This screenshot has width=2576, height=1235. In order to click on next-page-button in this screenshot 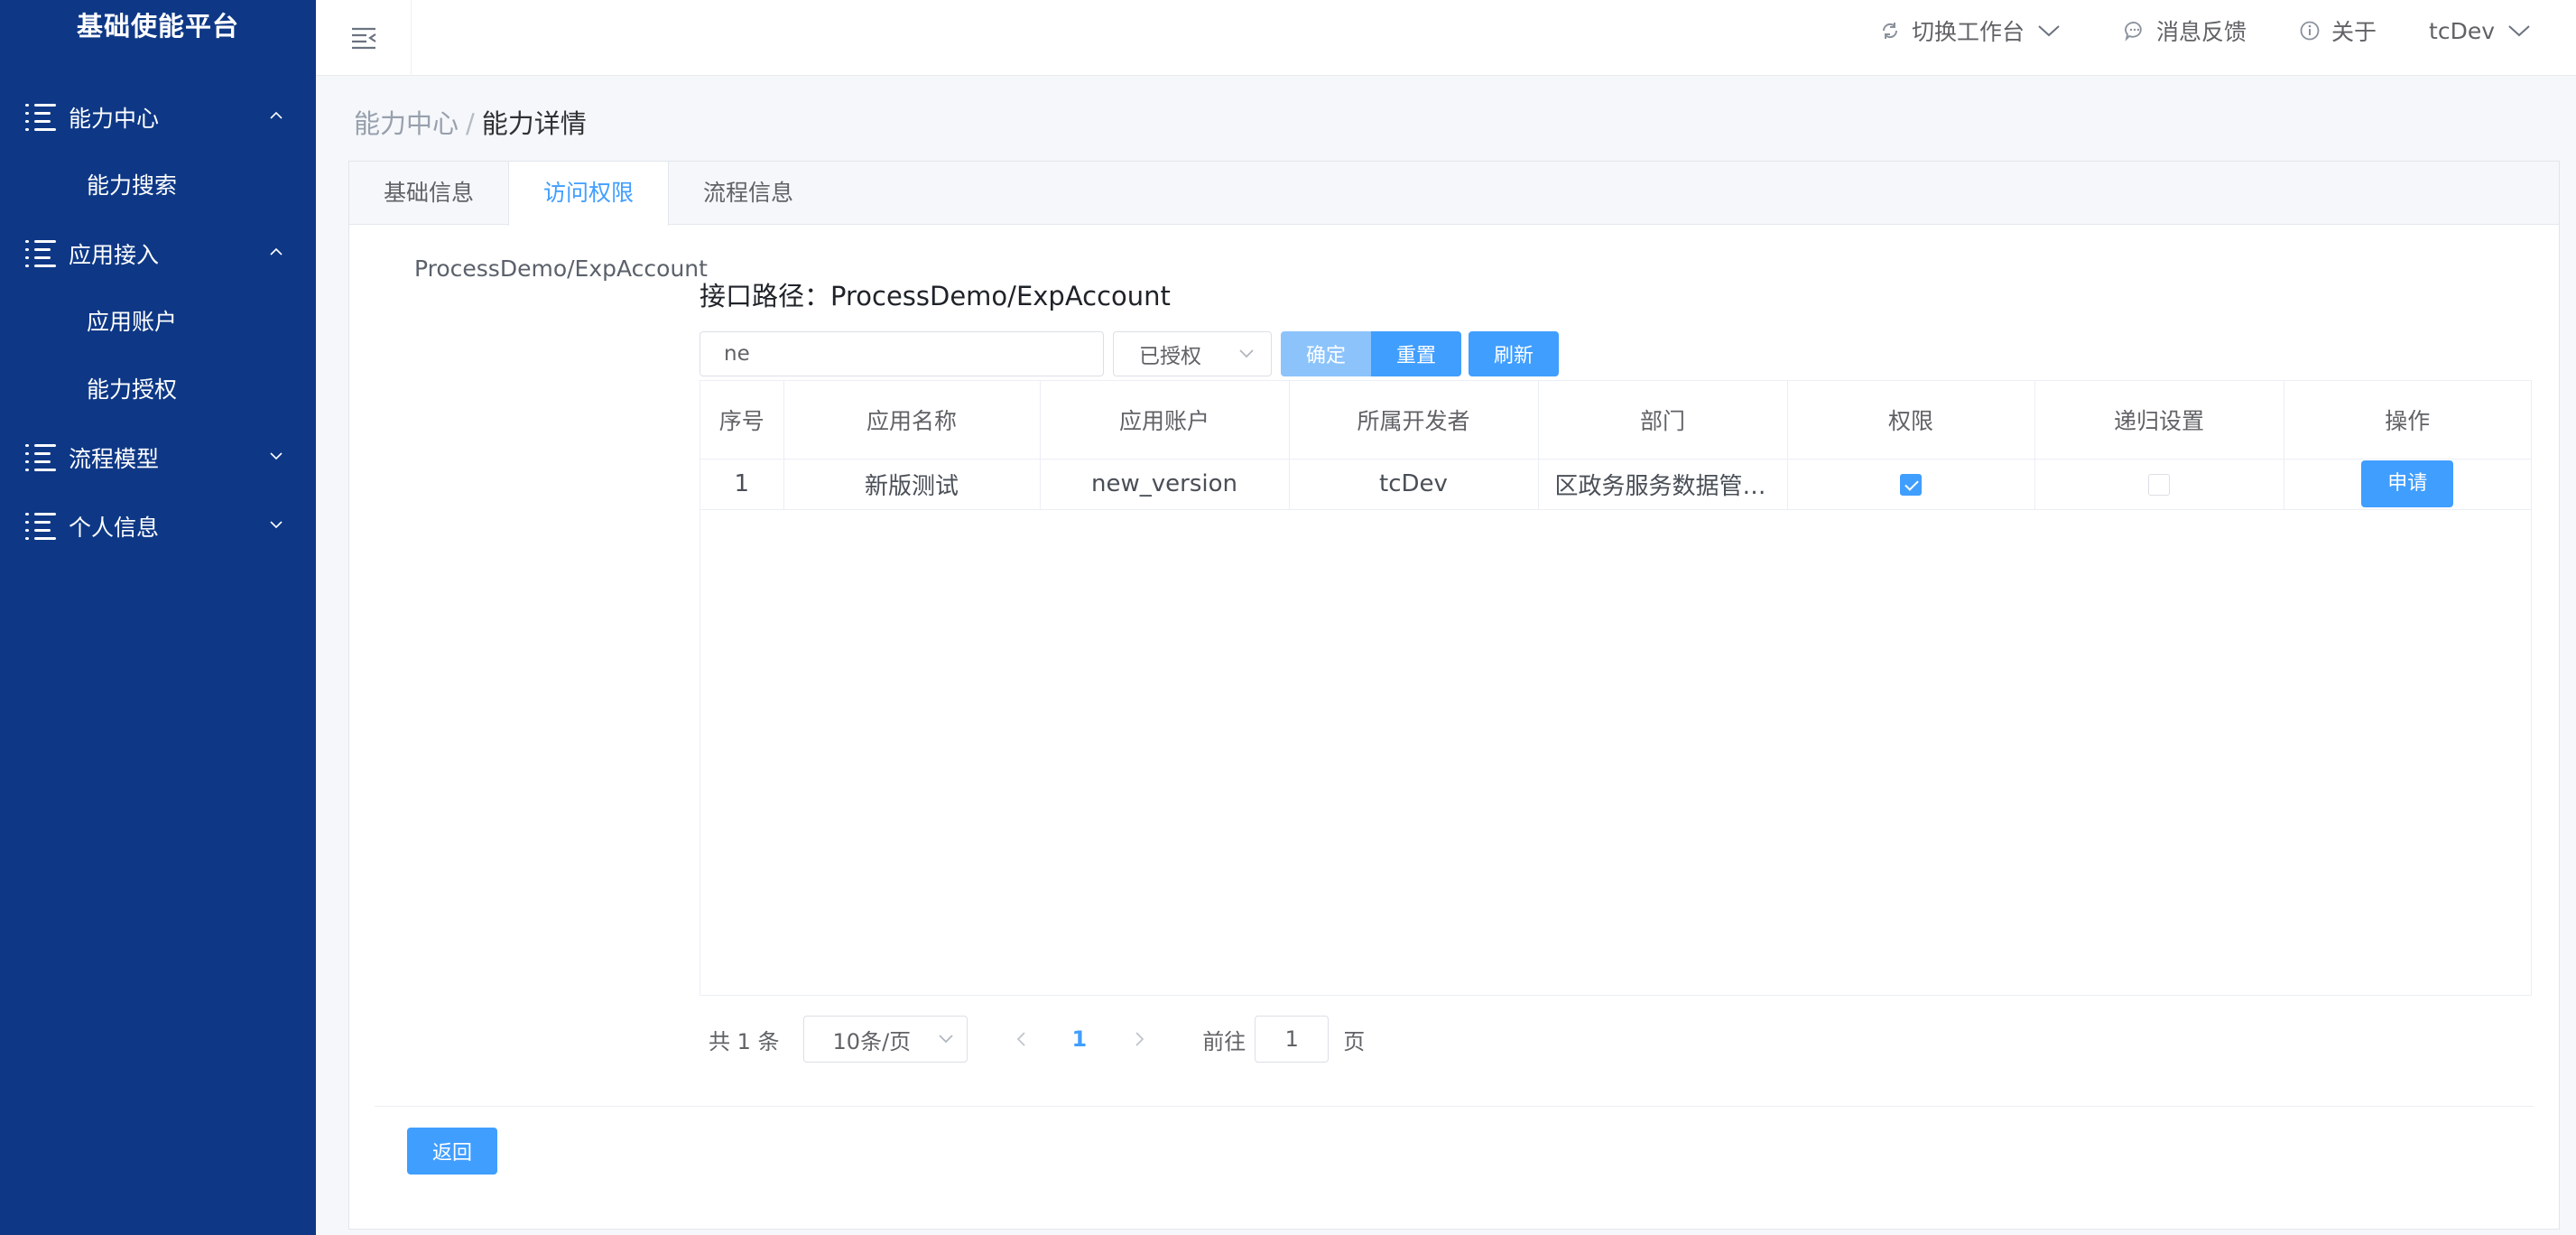, I will do `click(1140, 1039)`.